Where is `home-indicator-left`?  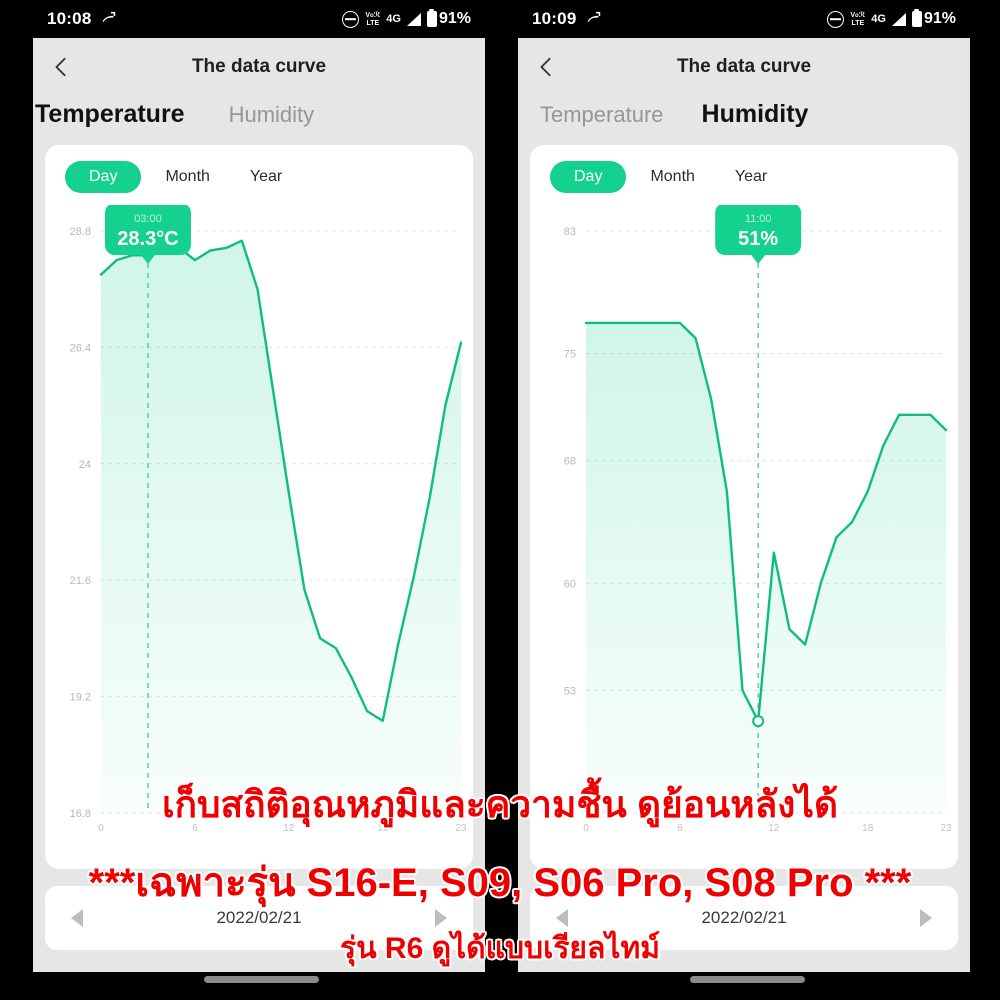
home-indicator-left is located at coordinates (261, 979).